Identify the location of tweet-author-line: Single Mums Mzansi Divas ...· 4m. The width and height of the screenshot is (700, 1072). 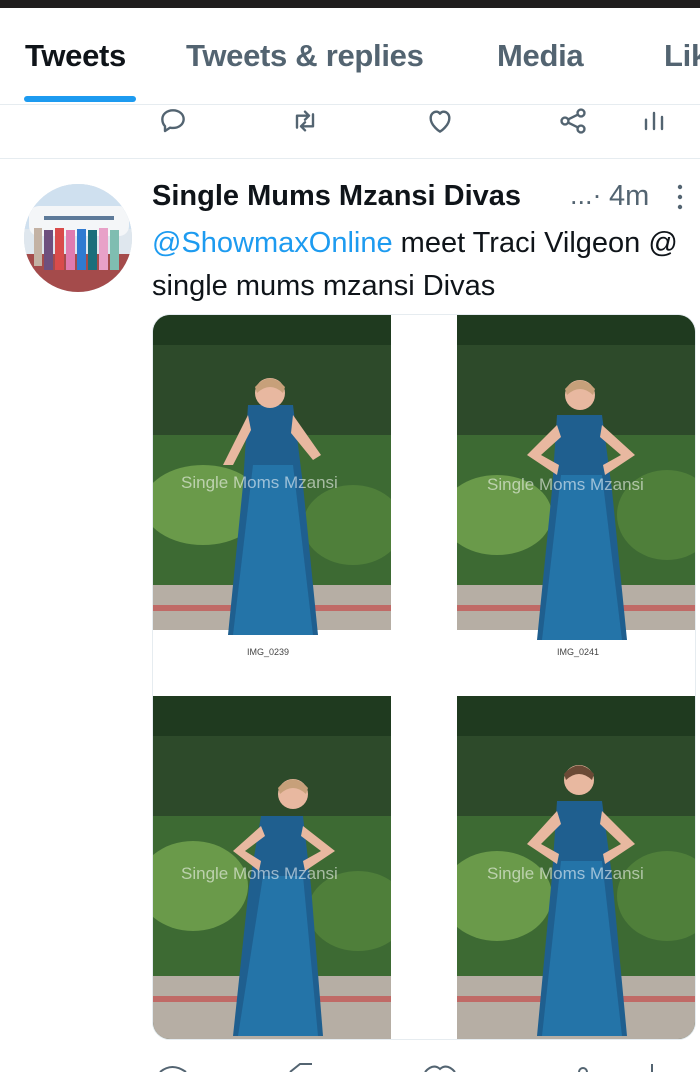
(407, 198).